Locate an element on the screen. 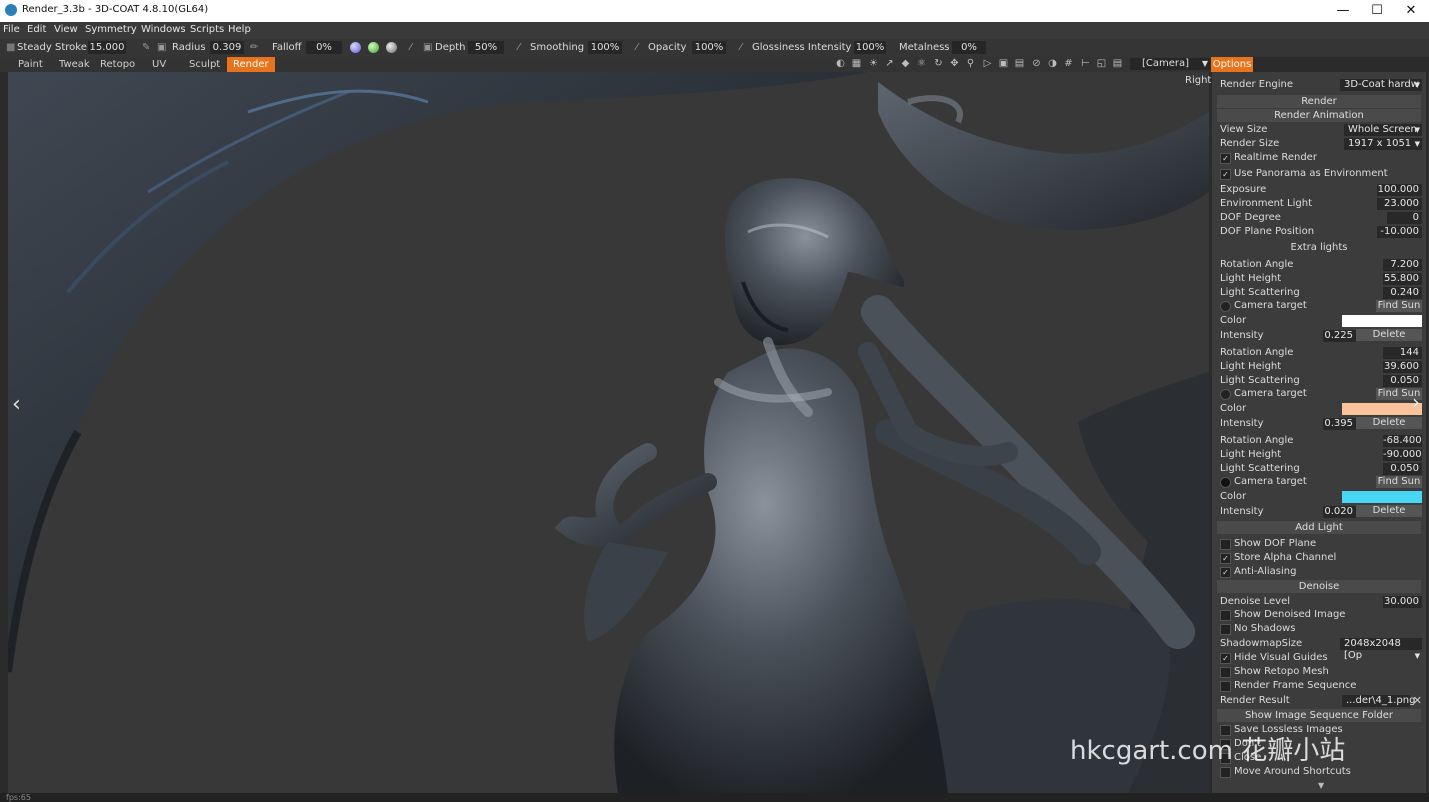 The height and width of the screenshot is (802, 1429). shield-icon: ◑ is located at coordinates (1052, 64).